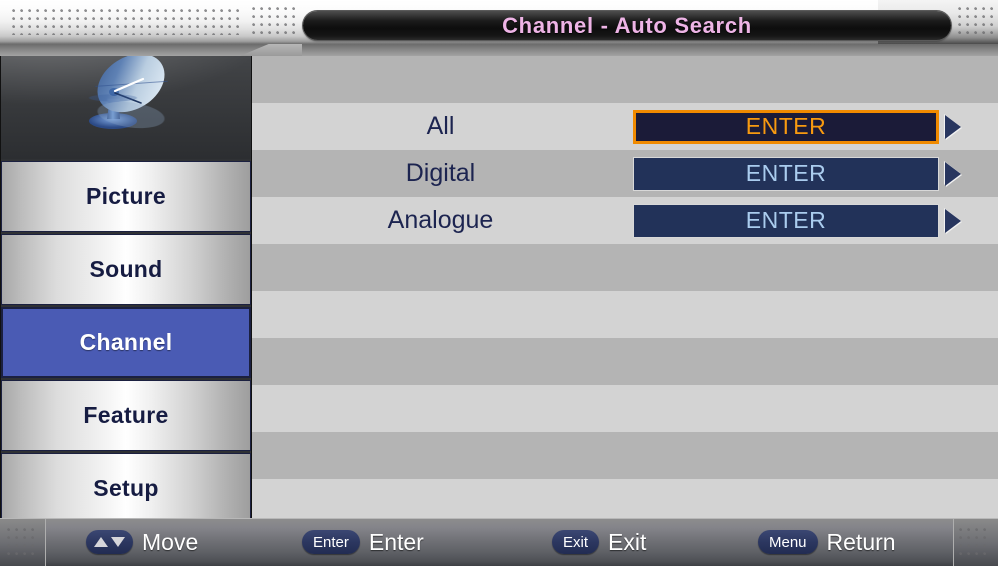 This screenshot has width=998, height=566. What do you see at coordinates (440, 220) in the screenshot?
I see `row-label-analogue: Analogue` at bounding box center [440, 220].